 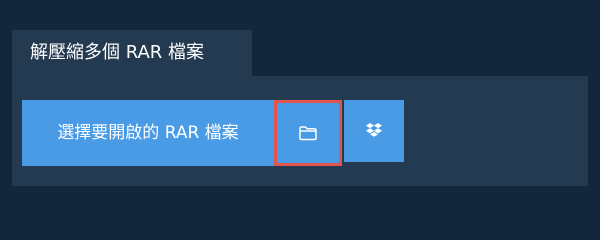 I want to click on open-folder-button, so click(x=308, y=133).